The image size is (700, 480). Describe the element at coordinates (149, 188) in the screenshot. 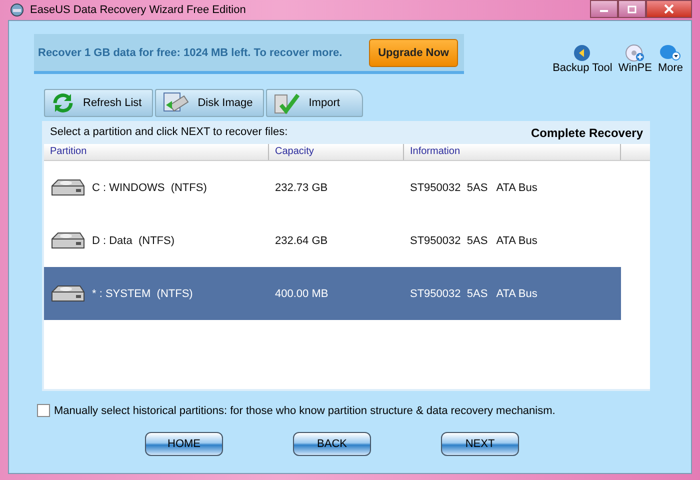

I see `partition-name: C : WINDOWS (NTFS)` at that location.